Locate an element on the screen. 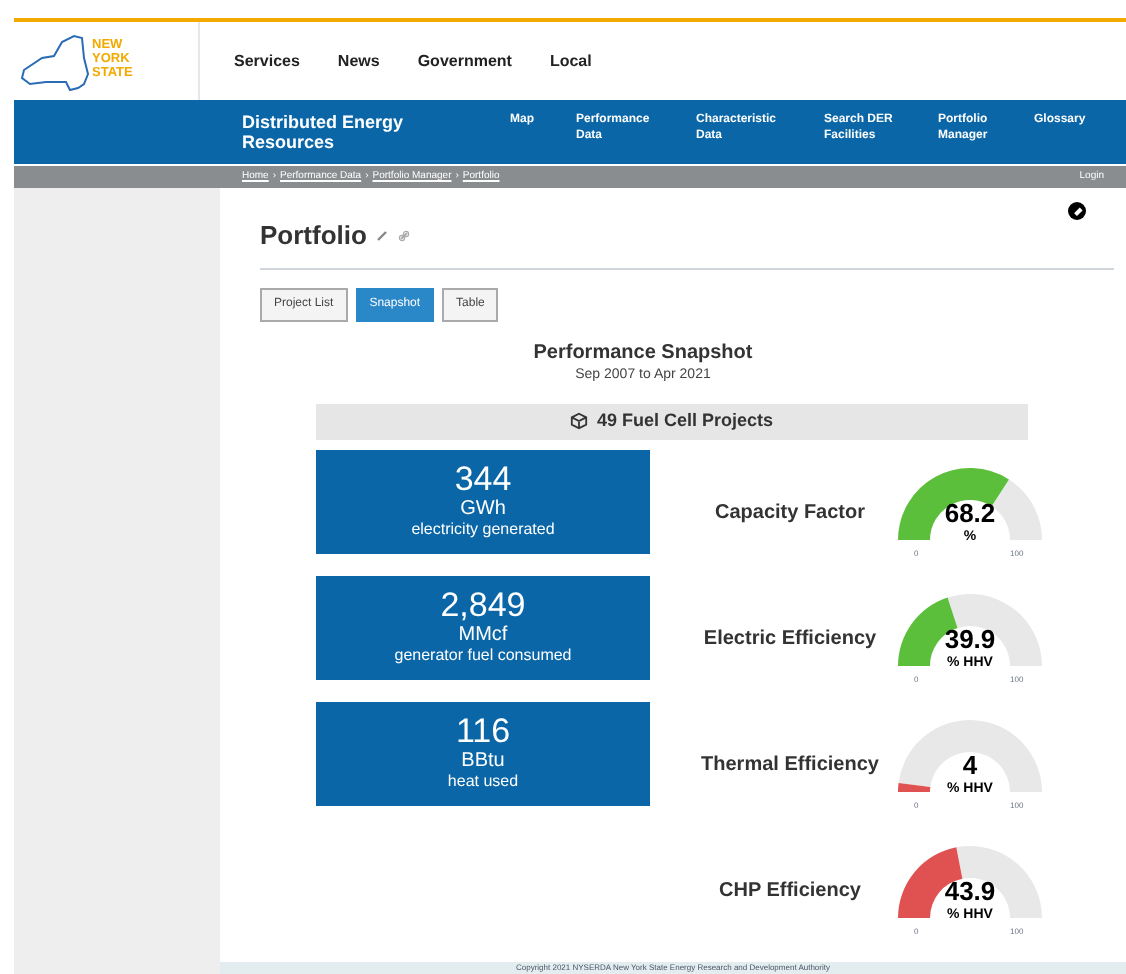  total-value: 344 is located at coordinates (483, 480).